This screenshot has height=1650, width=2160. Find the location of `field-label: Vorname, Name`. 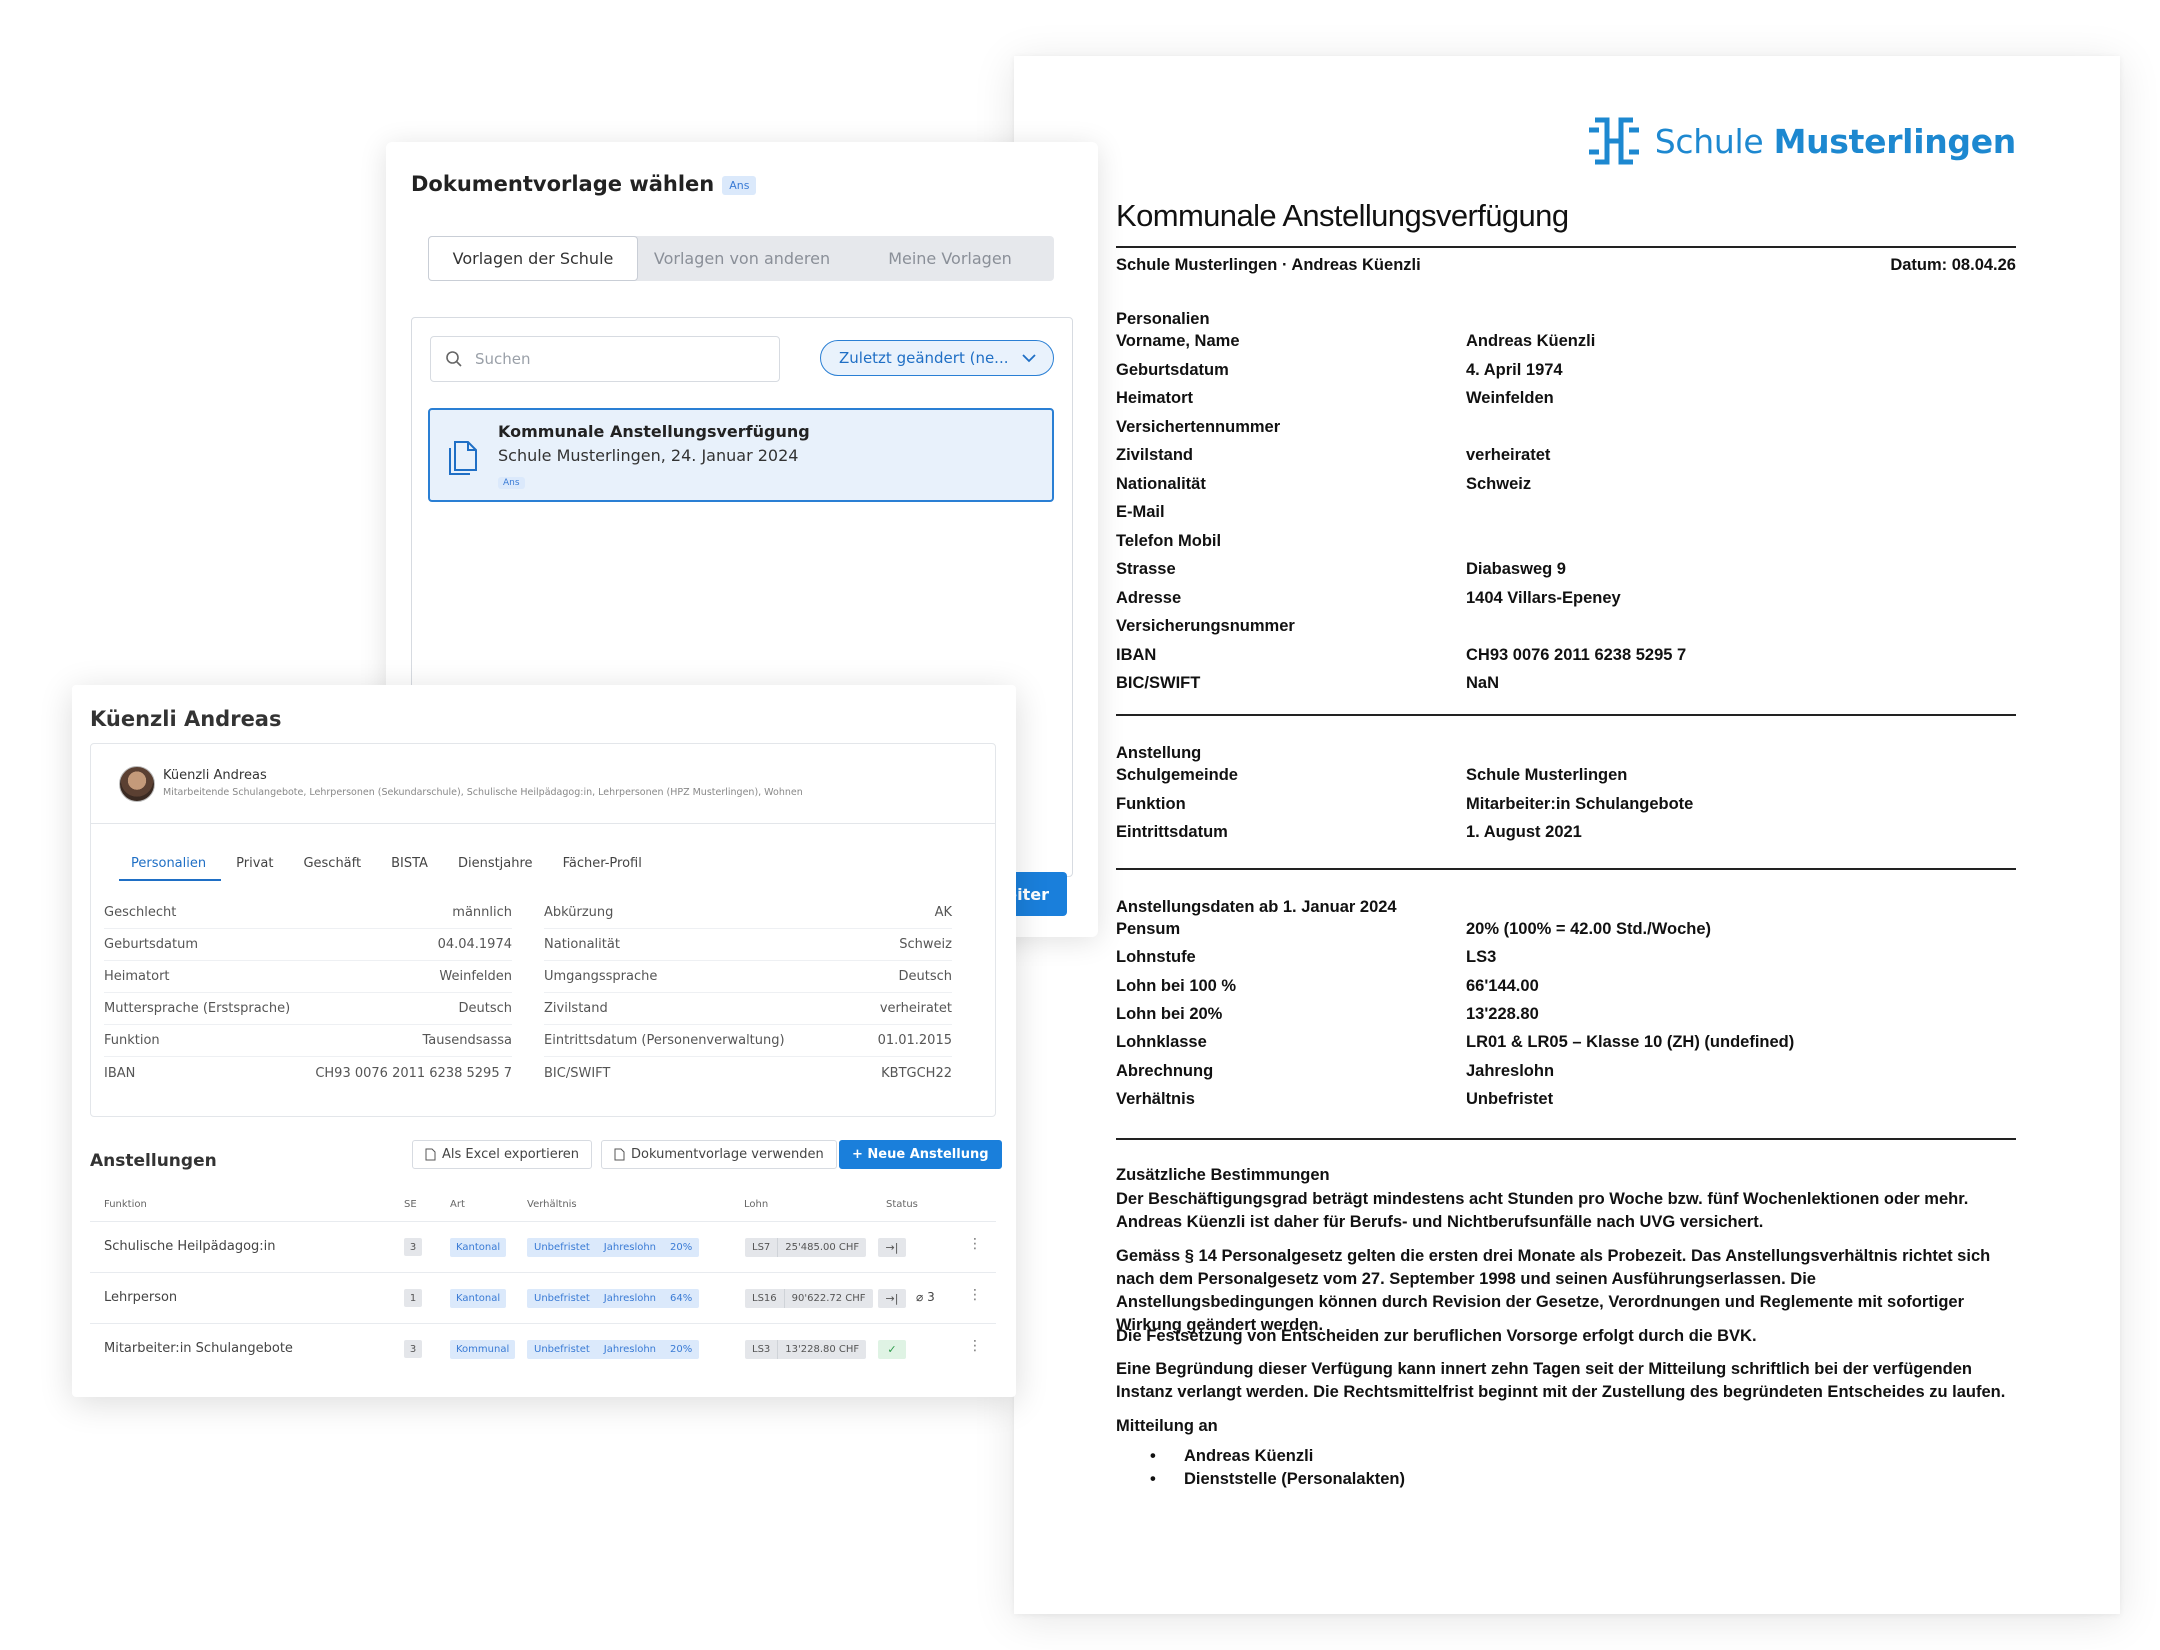

field-label: Vorname, Name is located at coordinates (1178, 341).